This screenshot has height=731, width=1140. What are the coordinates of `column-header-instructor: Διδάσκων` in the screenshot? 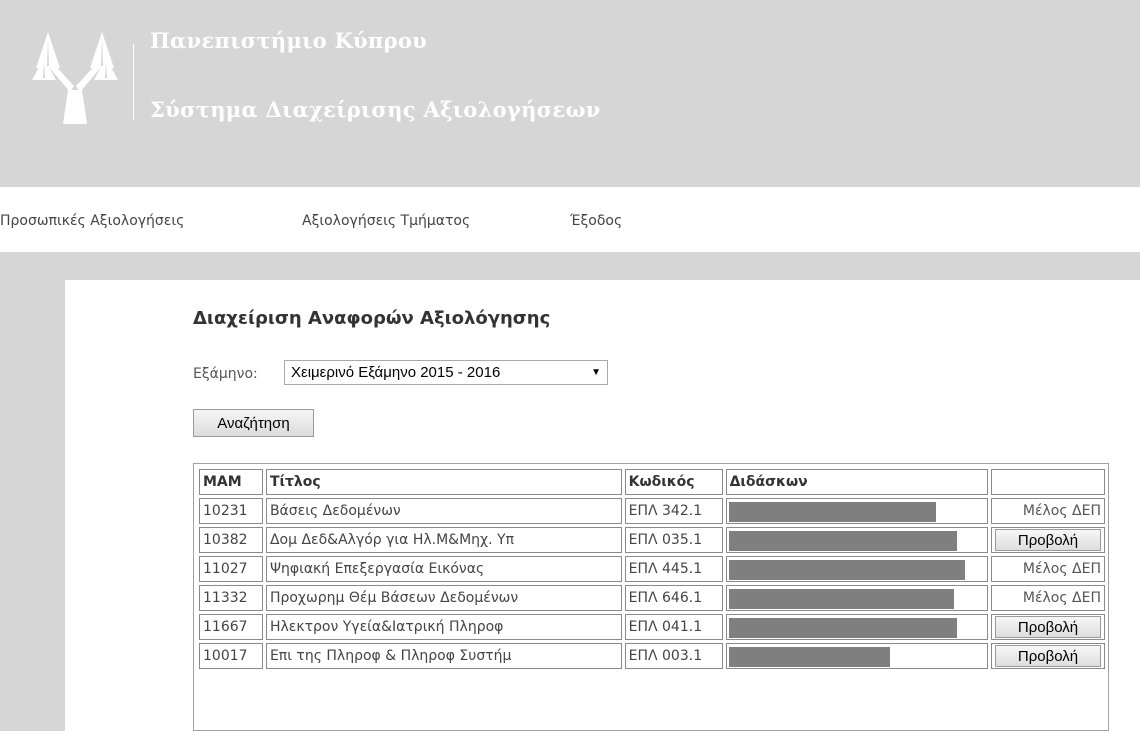 It's located at (856, 482).